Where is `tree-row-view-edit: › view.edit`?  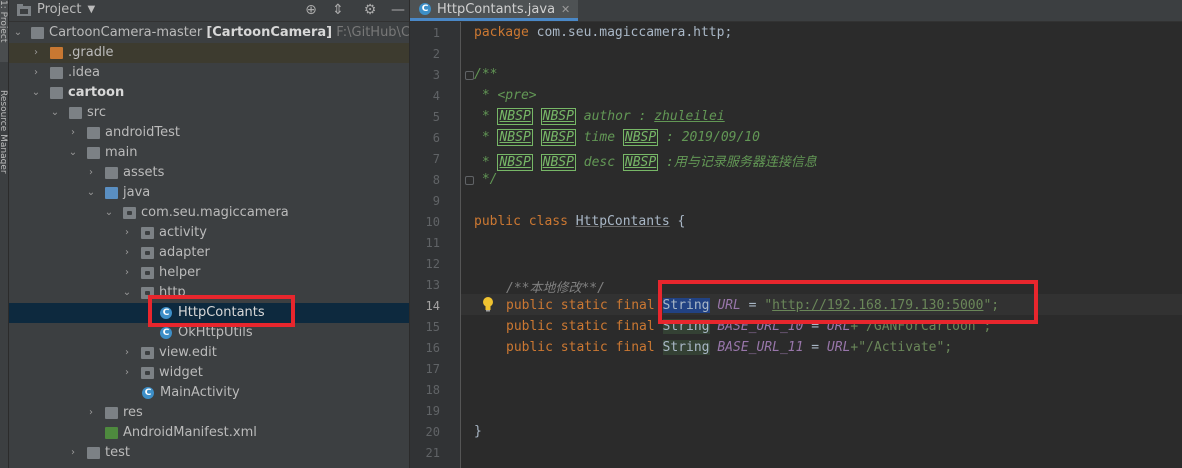 tree-row-view-edit: › view.edit is located at coordinates (209, 353).